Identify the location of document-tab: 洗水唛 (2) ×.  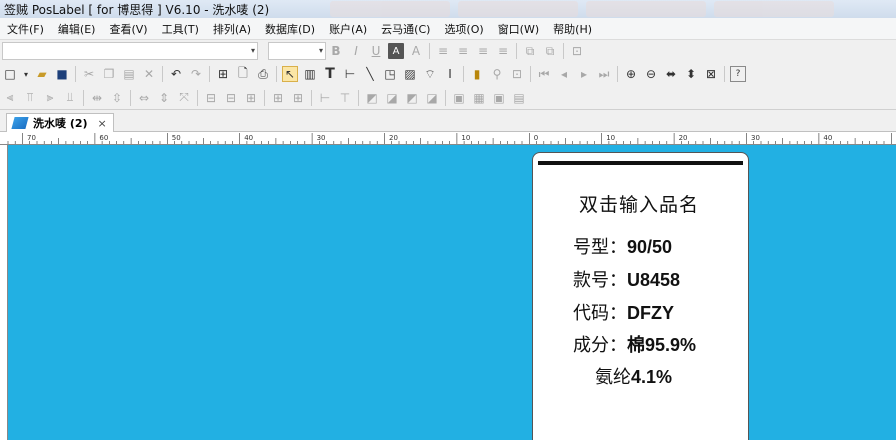
(60, 122).